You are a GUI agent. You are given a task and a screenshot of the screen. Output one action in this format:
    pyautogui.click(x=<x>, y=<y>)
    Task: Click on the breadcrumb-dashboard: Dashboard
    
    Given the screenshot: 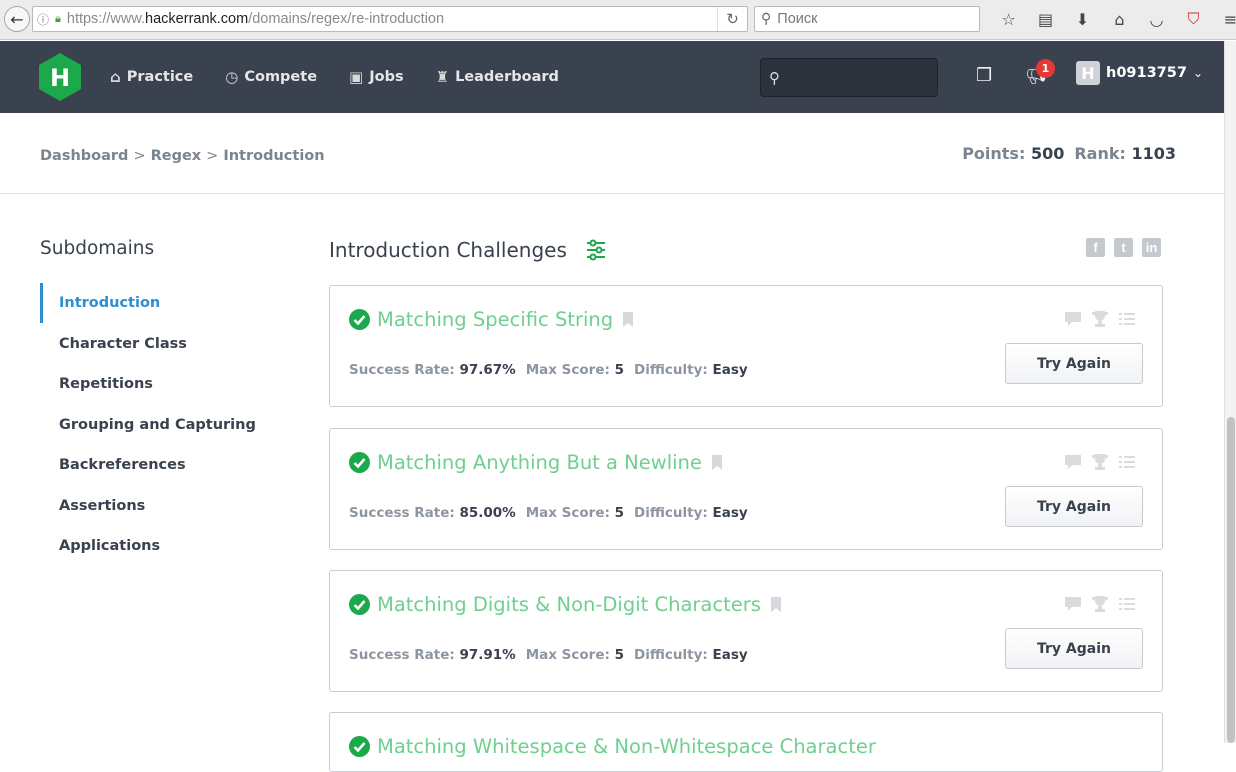 What is the action you would take?
    pyautogui.click(x=84, y=156)
    